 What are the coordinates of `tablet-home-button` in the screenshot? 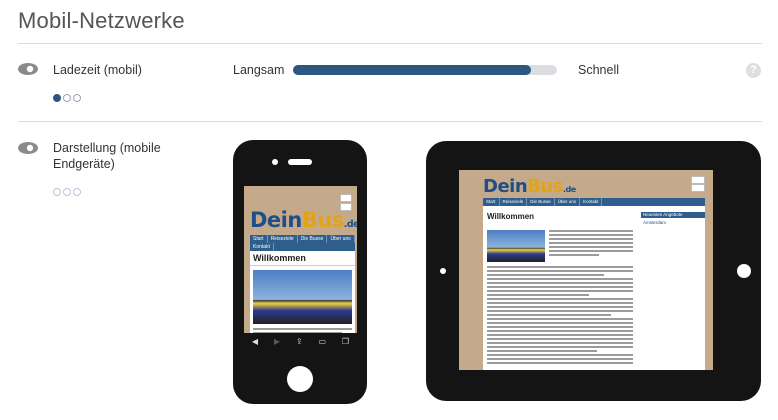 It's located at (744, 271).